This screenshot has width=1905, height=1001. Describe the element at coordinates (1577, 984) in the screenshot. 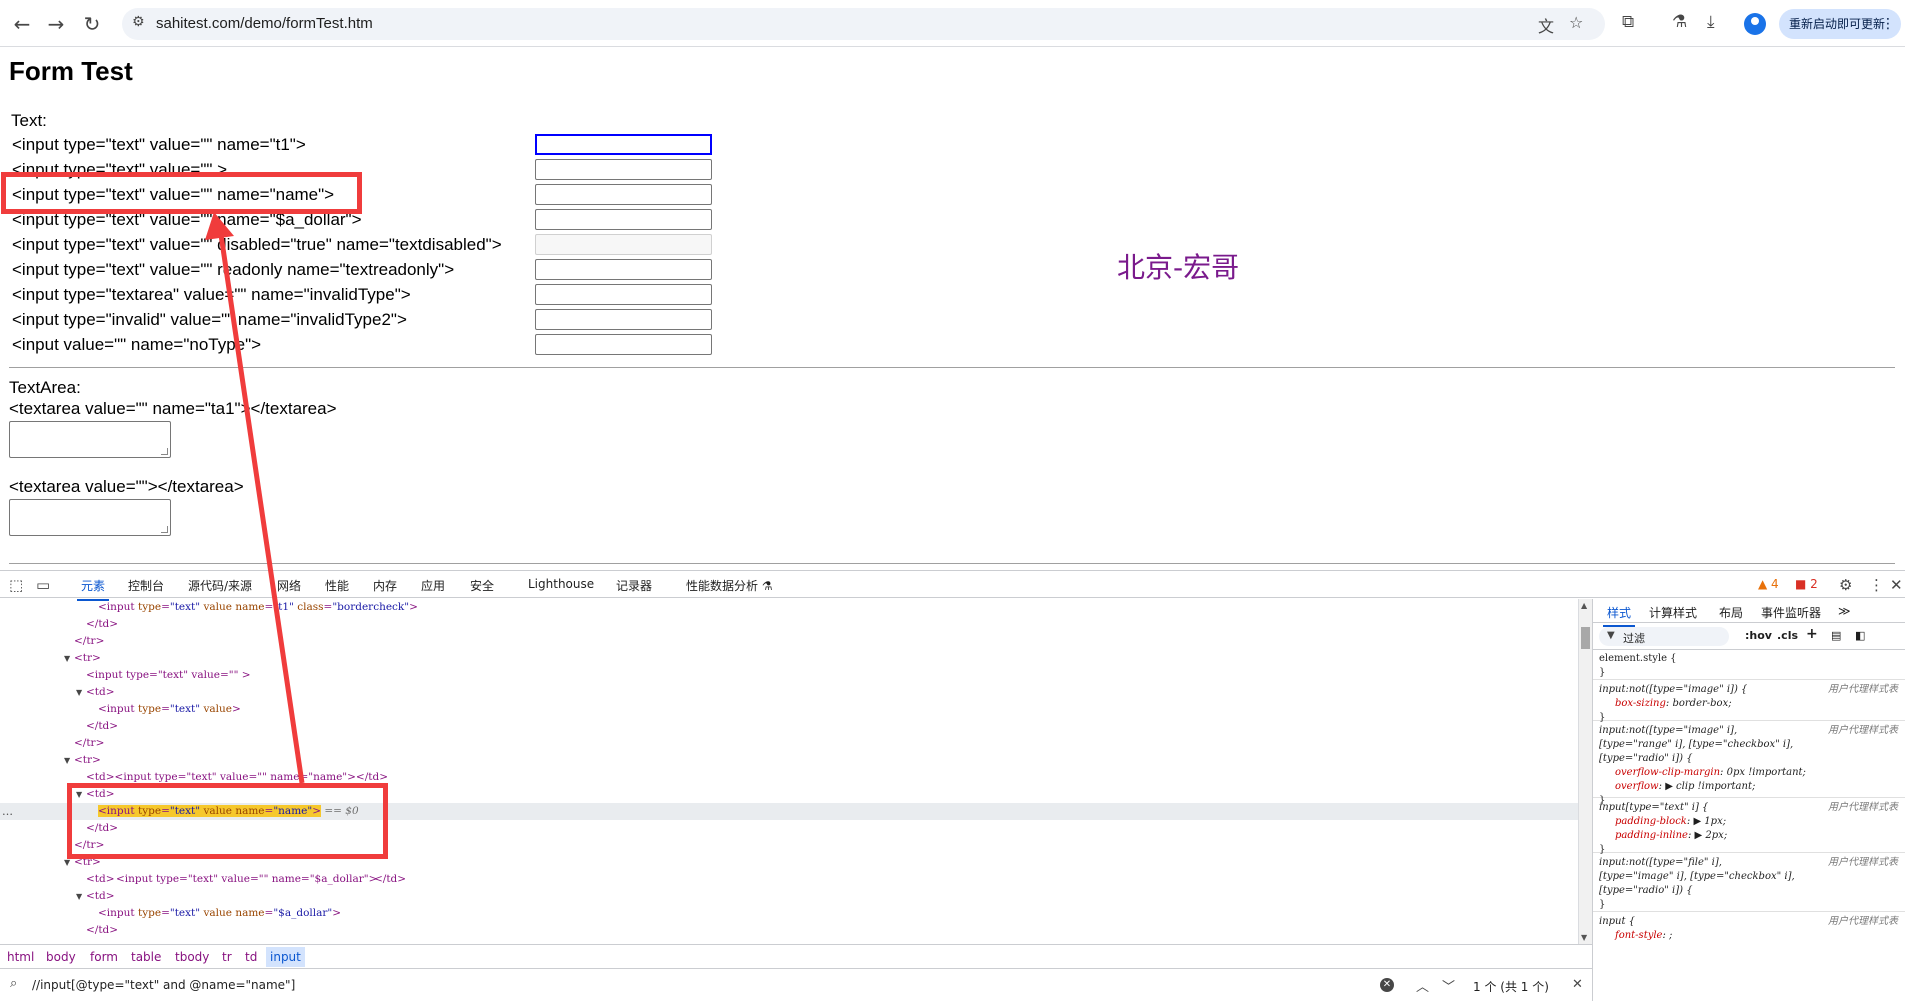

I see `close-search-icon: ✕` at that location.